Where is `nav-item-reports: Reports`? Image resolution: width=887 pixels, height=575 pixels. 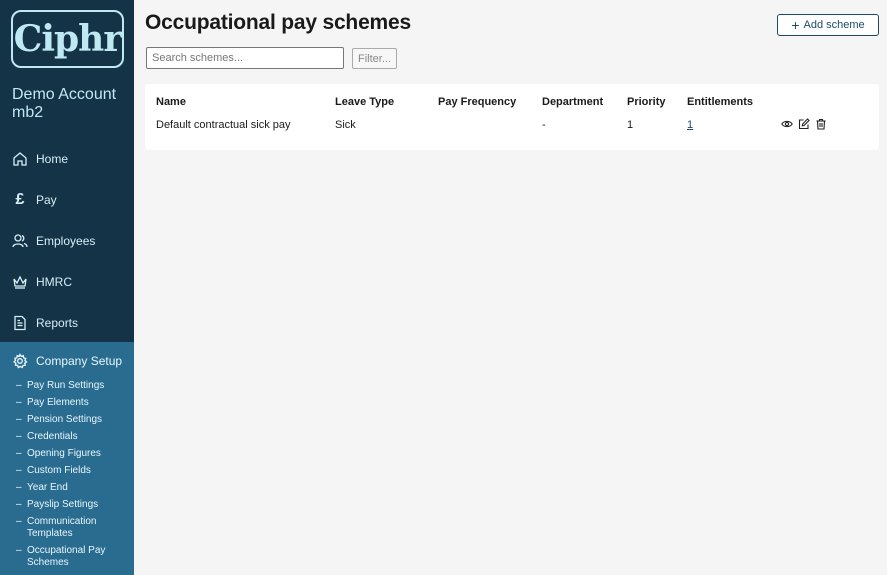 nav-item-reports: Reports is located at coordinates (67, 322).